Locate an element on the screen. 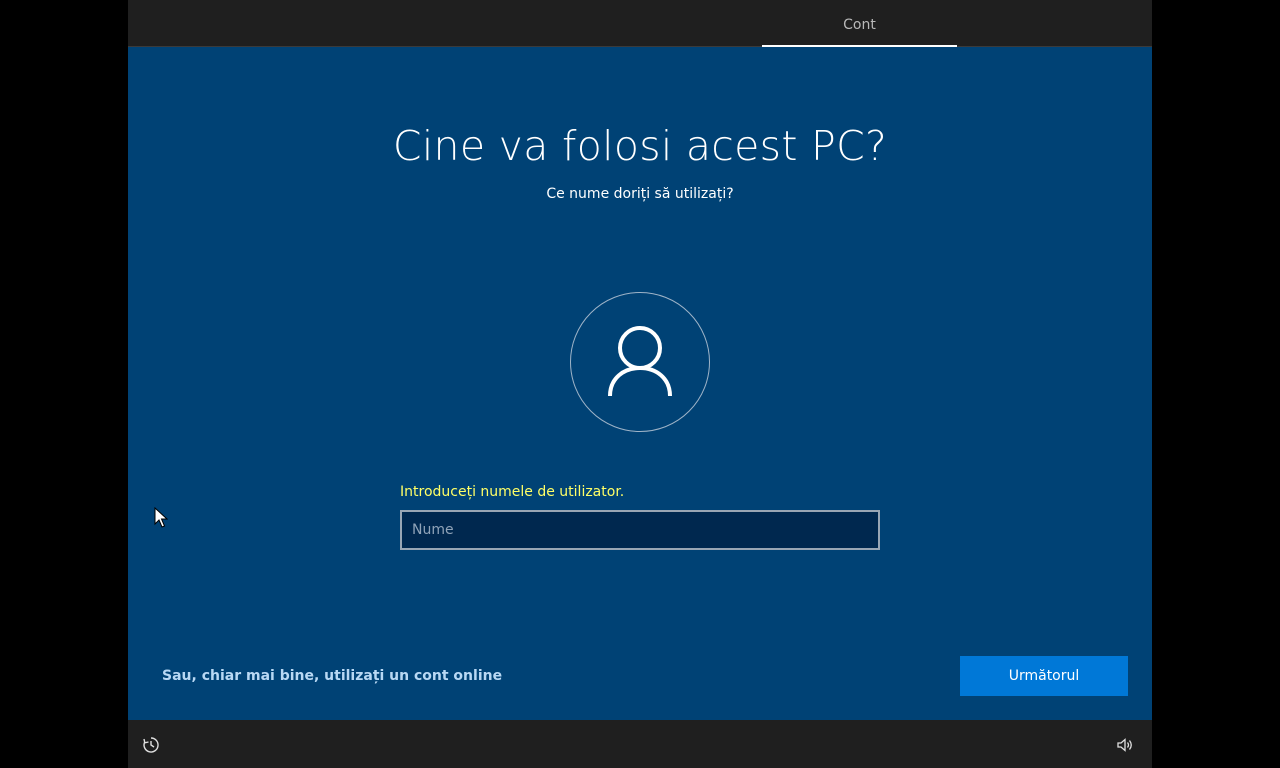  input-prompt: Introduceți numele de utilizator. is located at coordinates (512, 492).